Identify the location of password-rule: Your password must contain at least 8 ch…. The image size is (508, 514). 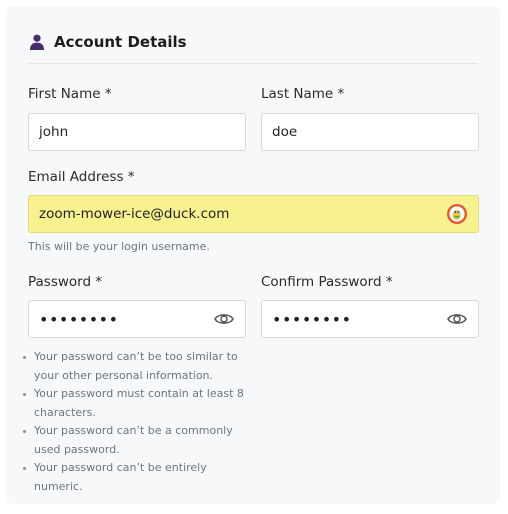
(140, 403).